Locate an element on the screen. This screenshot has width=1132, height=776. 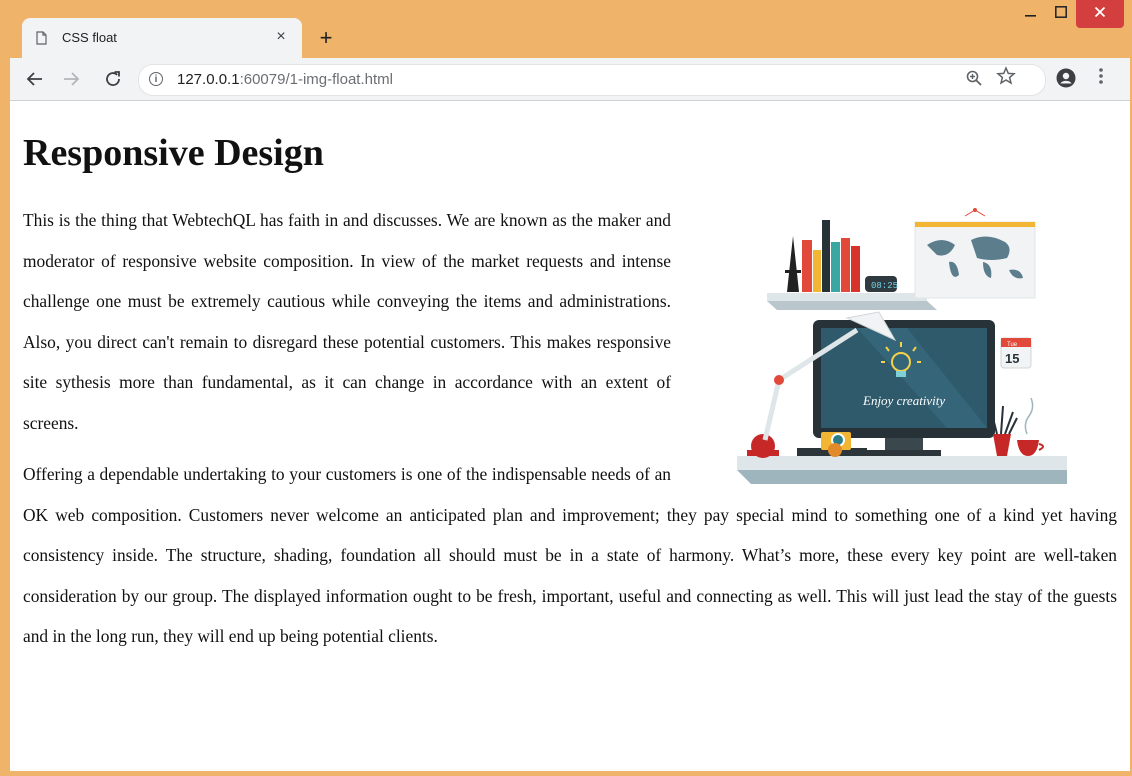
page-icon is located at coordinates (41, 38).